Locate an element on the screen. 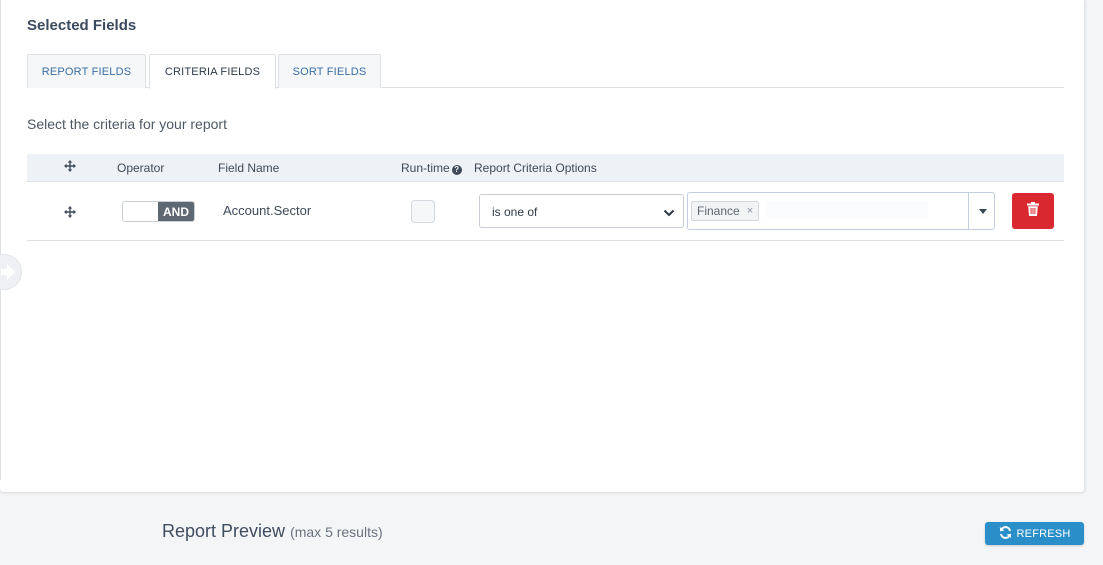 This screenshot has width=1103, height=565. trash-icon is located at coordinates (1033, 211).